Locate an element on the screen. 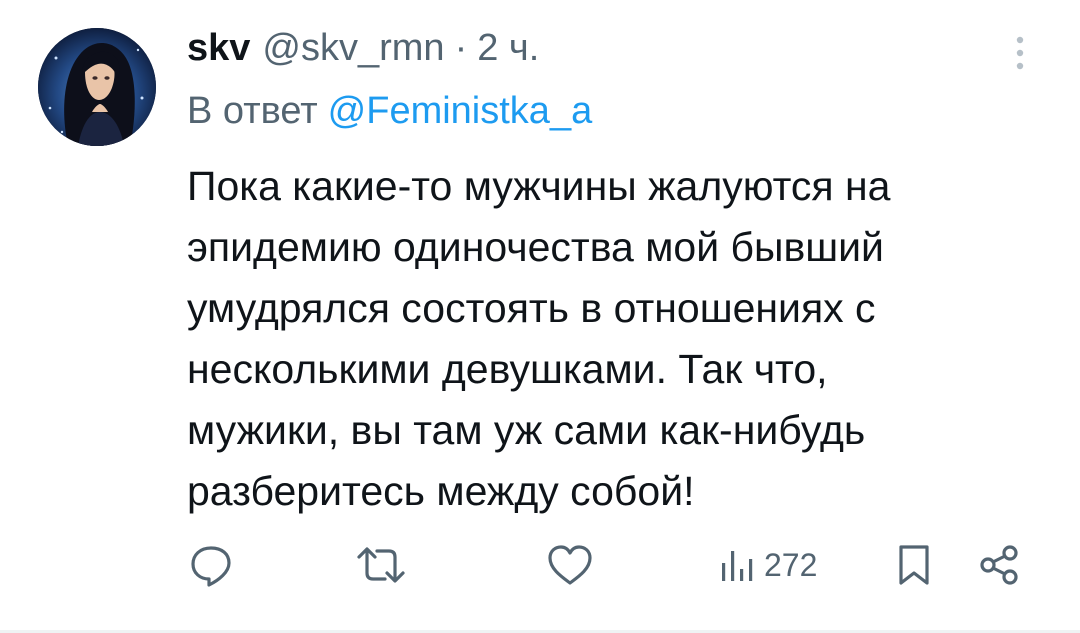  timestamp: 2 ч. is located at coordinates (508, 48).